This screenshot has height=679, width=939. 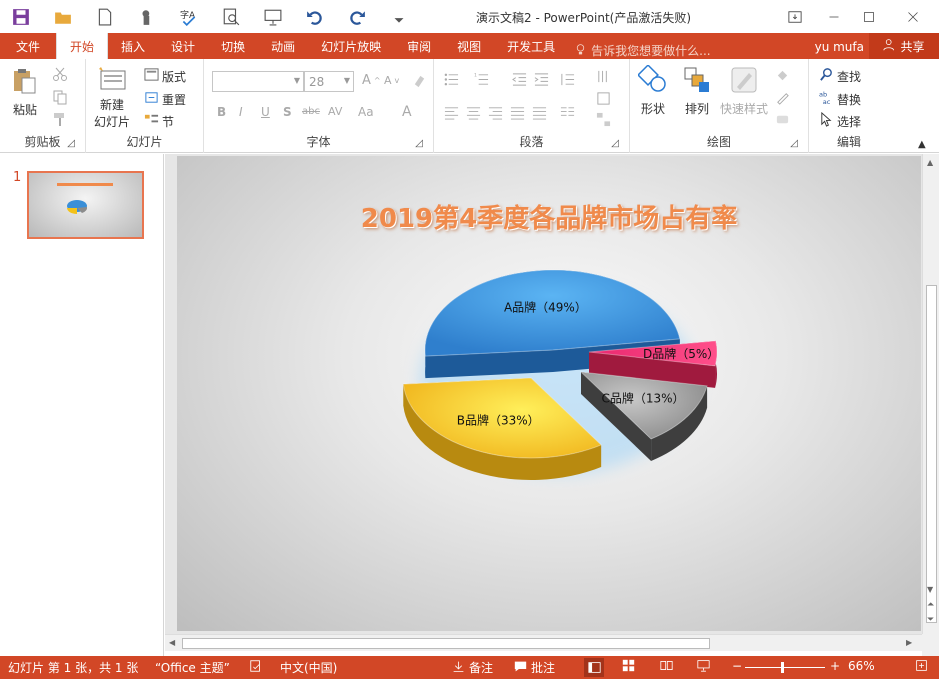 I want to click on text-direction-icon, so click(x=603, y=76).